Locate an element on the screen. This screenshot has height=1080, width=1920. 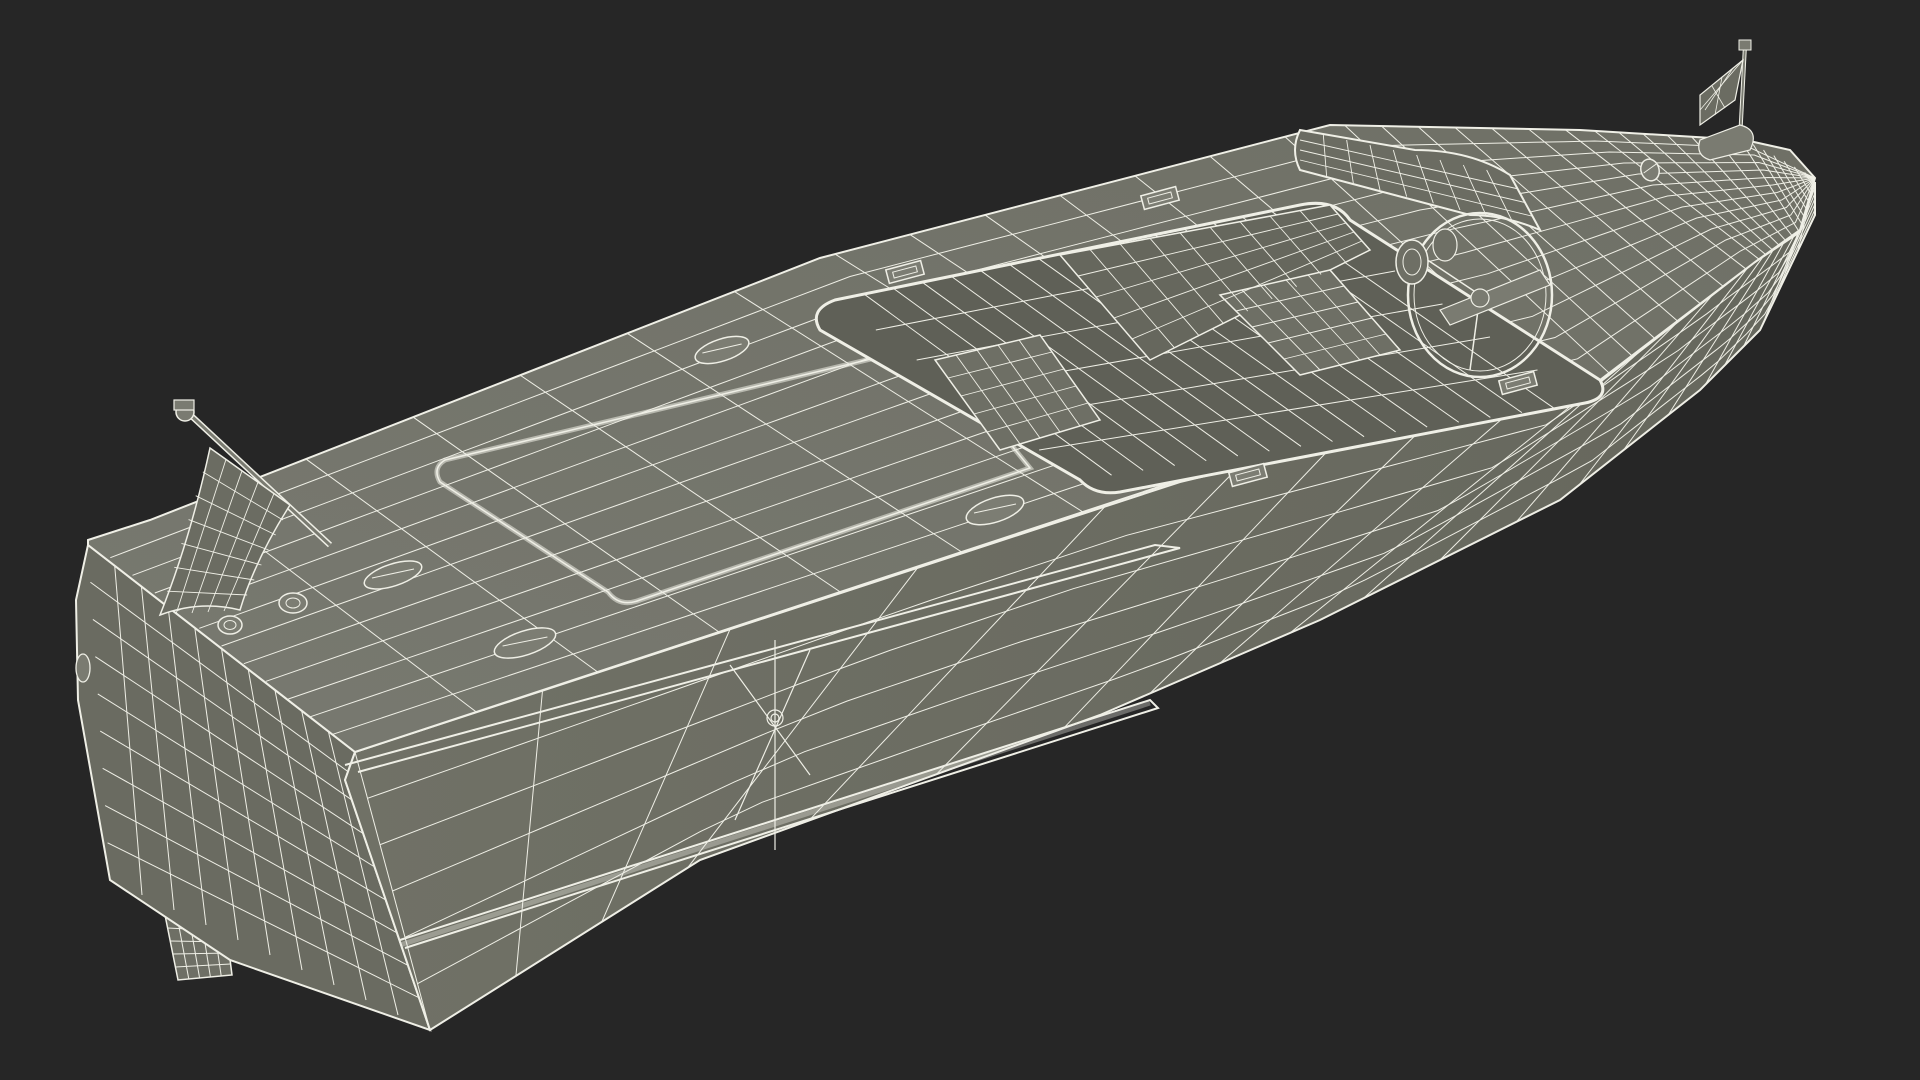
stern-light is located at coordinates (83, 668).